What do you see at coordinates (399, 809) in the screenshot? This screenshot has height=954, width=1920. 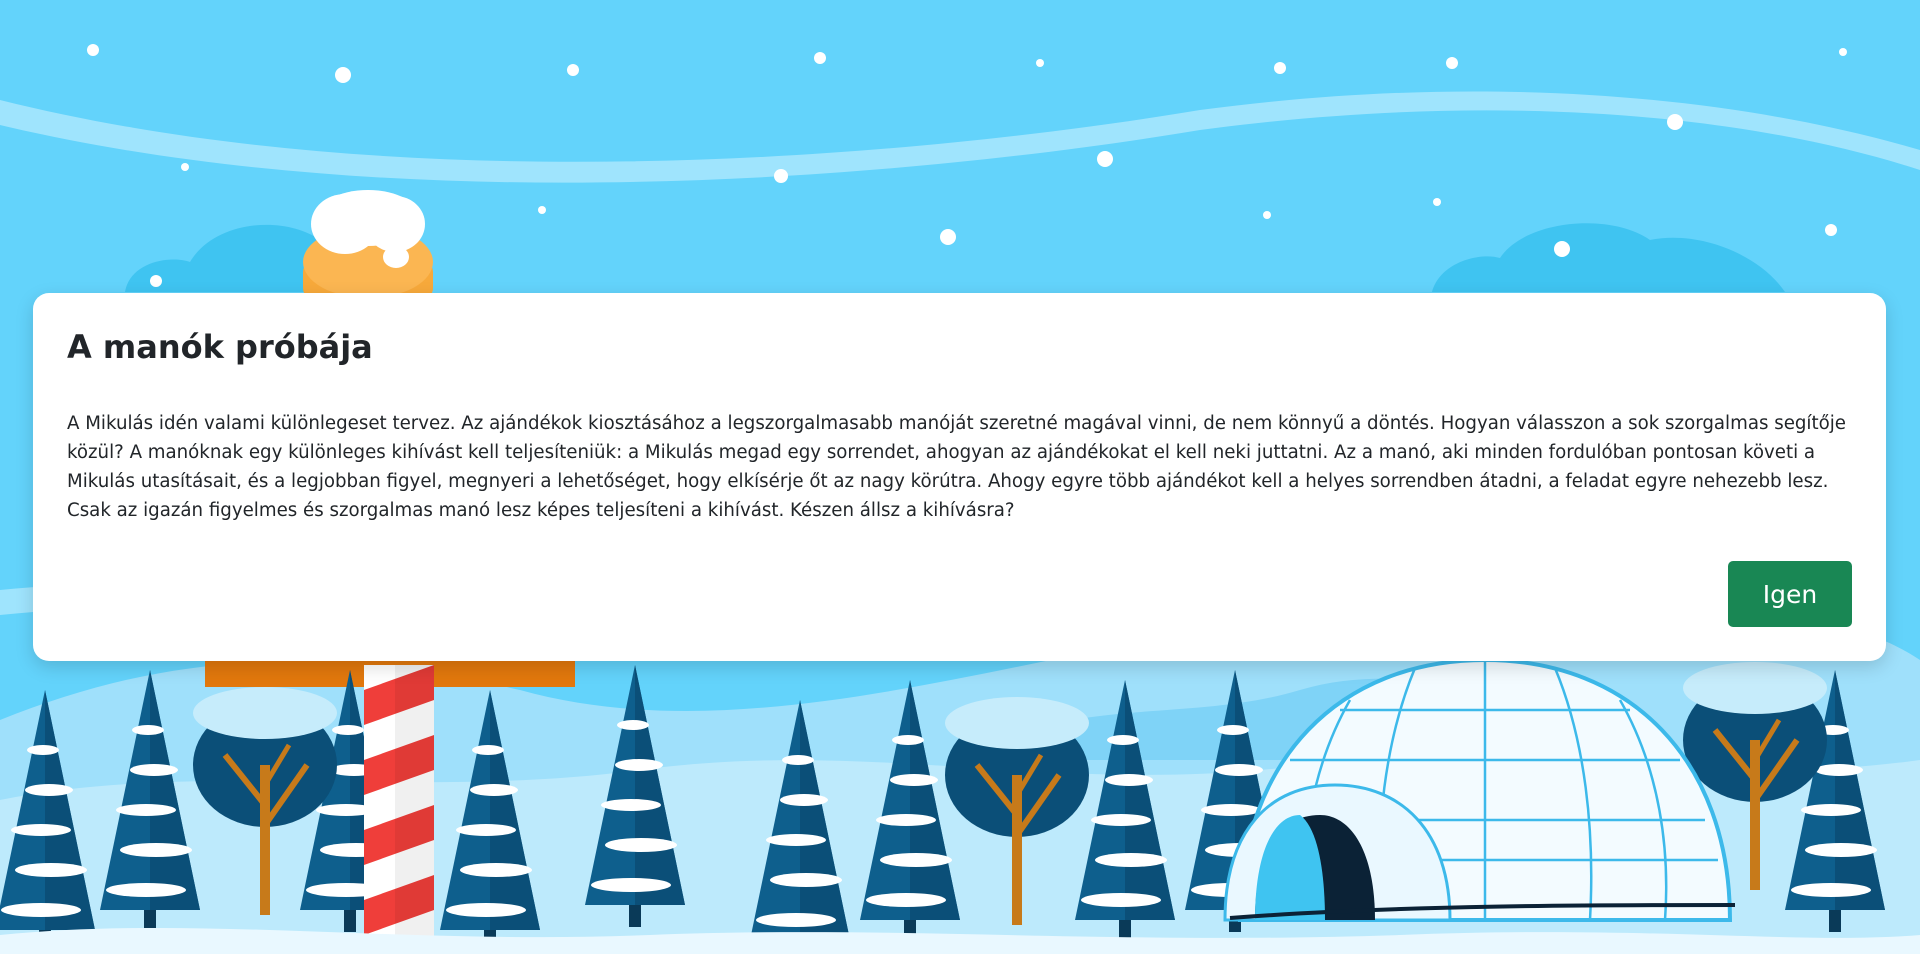 I see `candy-pole` at bounding box center [399, 809].